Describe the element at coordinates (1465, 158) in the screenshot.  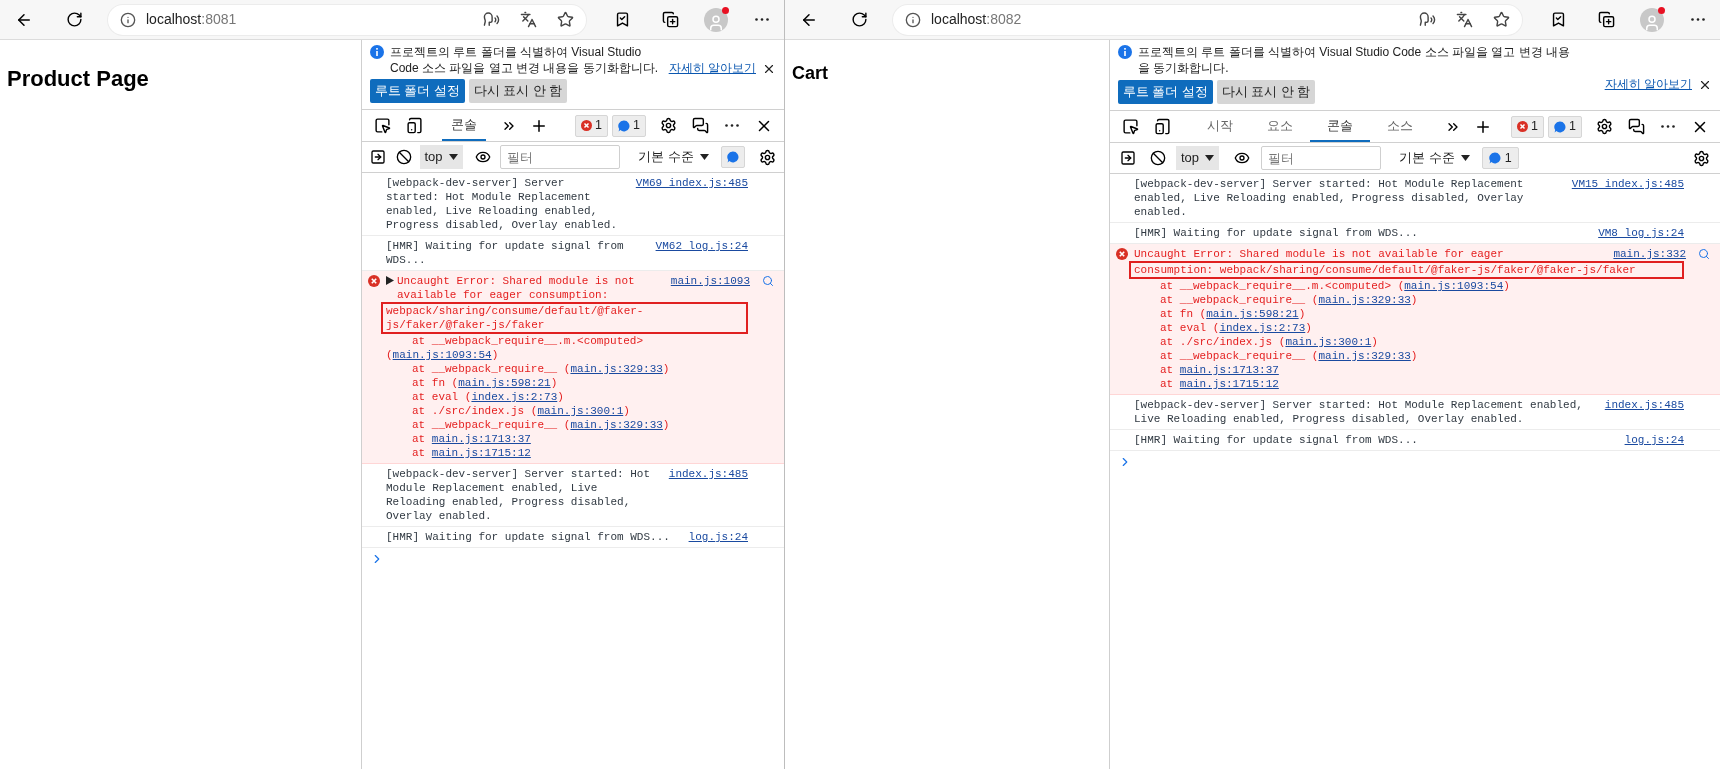
I see `caret-icon` at that location.